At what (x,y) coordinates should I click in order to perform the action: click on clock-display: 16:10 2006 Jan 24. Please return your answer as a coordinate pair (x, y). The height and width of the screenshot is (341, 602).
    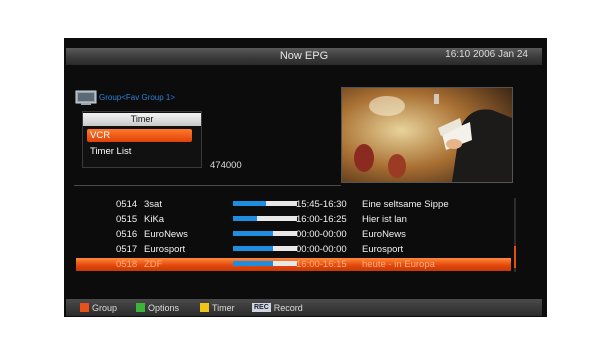
    Looking at the image, I should click on (486, 54).